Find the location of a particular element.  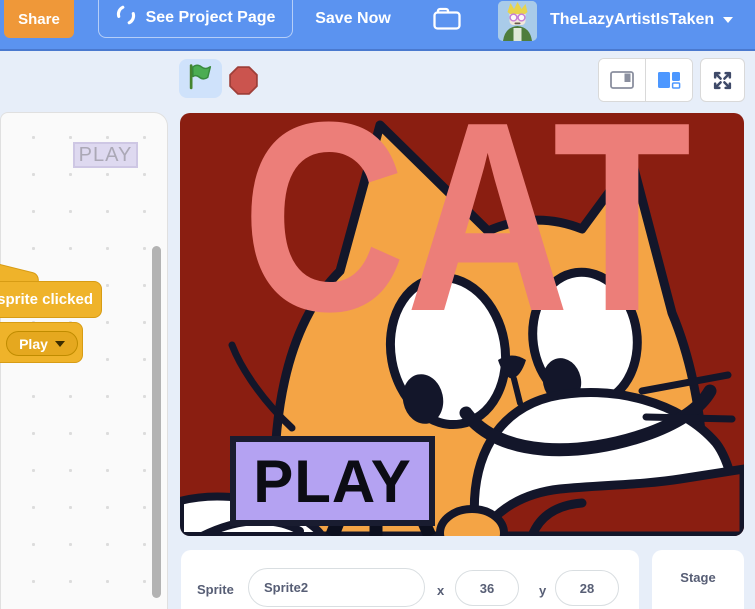

stage-size-toggle is located at coordinates (645, 80).